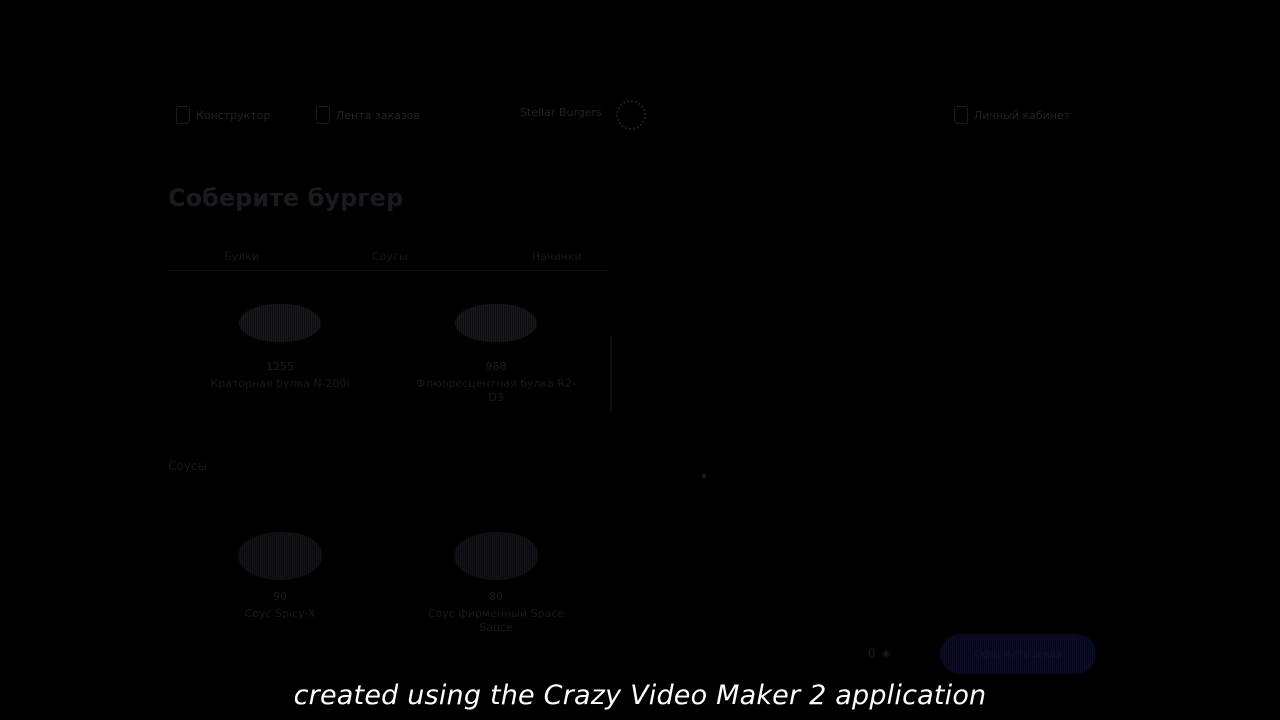 The width and height of the screenshot is (1280, 720). Describe the element at coordinates (496, 620) in the screenshot. I see `ingredient-name: Соус фирменный Space Sauce` at that location.